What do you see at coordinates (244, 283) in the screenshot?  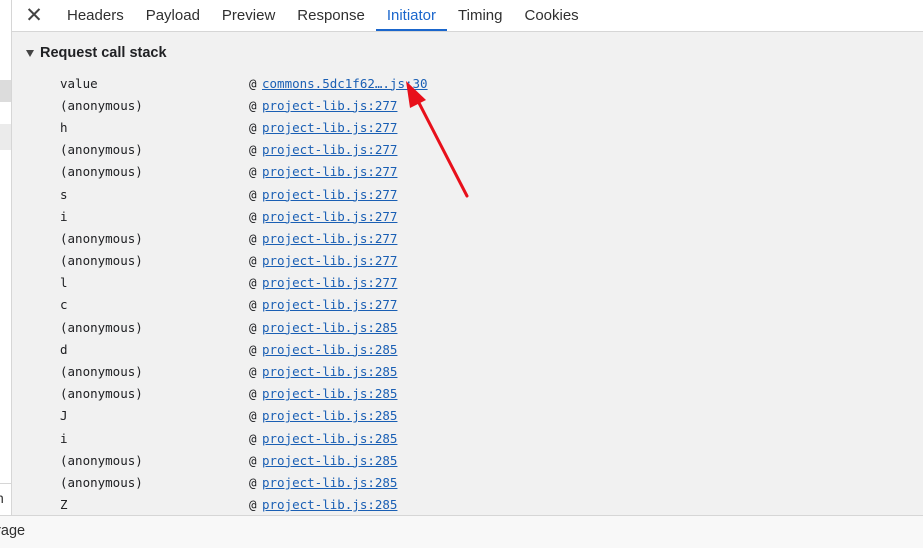 I see `call-stack-frame: l @ project-lib.js:277` at bounding box center [244, 283].